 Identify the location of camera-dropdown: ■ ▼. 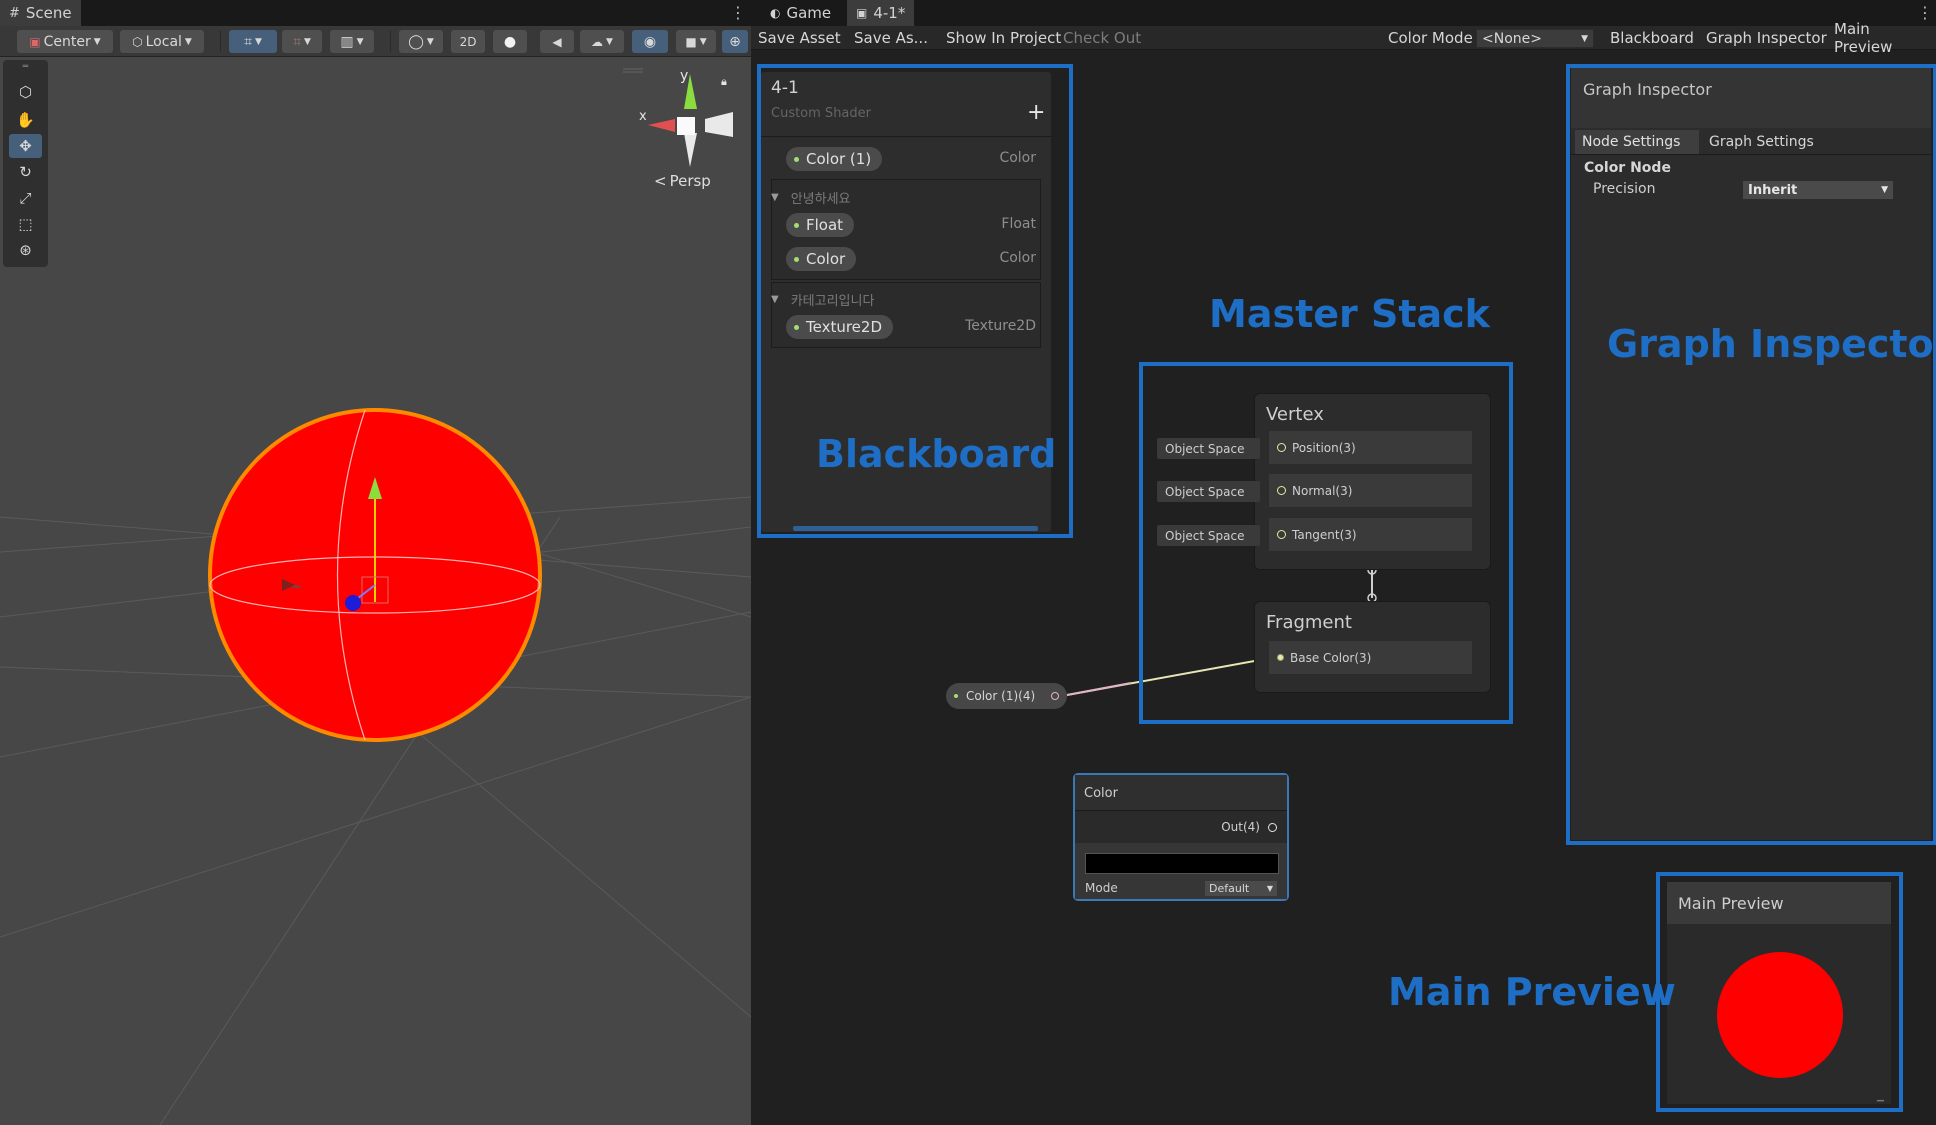
(696, 41).